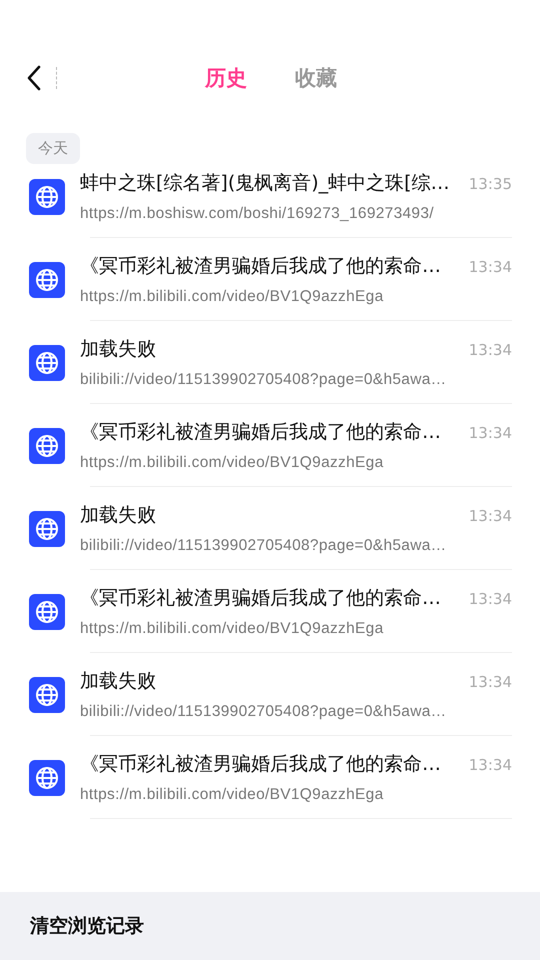 This screenshot has height=960, width=540. I want to click on visit-time: 13:35, so click(490, 184).